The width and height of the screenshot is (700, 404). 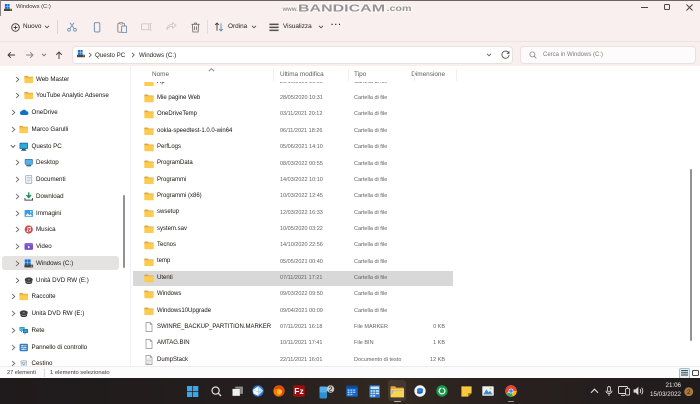 I want to click on svg-text: .com, so click(x=399, y=8).